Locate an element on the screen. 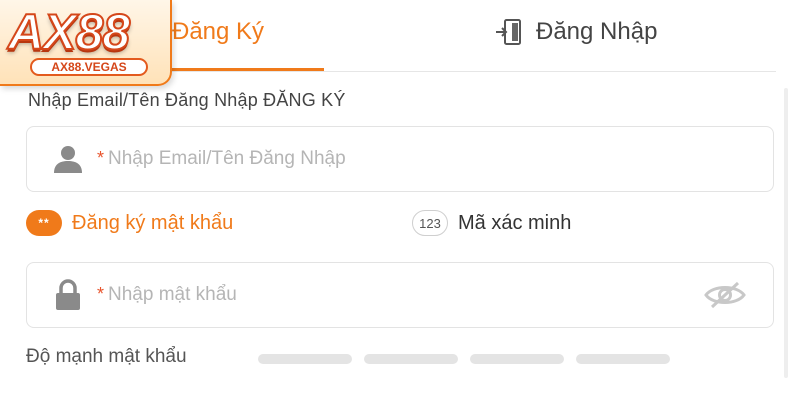 The width and height of the screenshot is (800, 400). method-password-option: ** Đăng ký mật khẩu is located at coordinates (129, 223).